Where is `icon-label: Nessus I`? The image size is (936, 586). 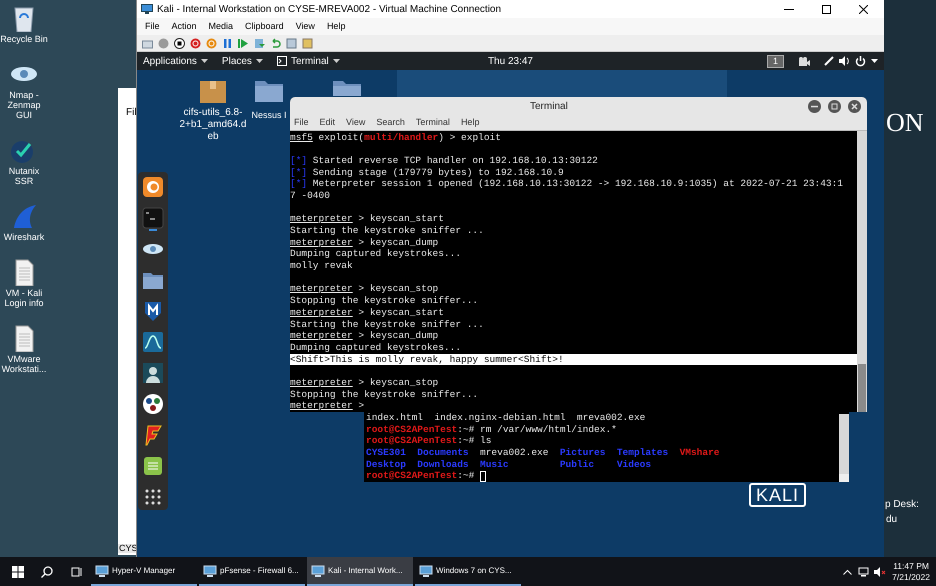 icon-label: Nessus I is located at coordinates (268, 115).